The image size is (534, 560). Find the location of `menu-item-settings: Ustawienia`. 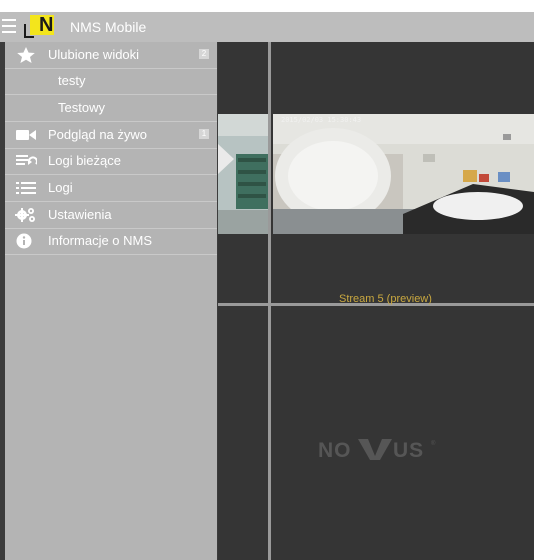

menu-item-settings: Ustawienia is located at coordinates (111, 215).